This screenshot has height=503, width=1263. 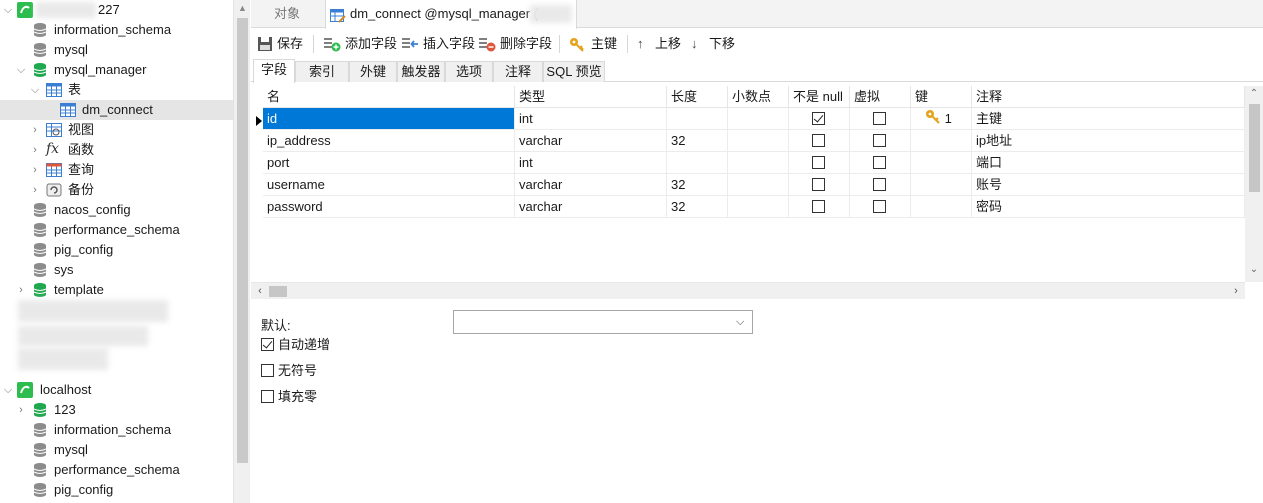 I want to click on tree-db-pig-config: pig_config, so click(x=116, y=250).